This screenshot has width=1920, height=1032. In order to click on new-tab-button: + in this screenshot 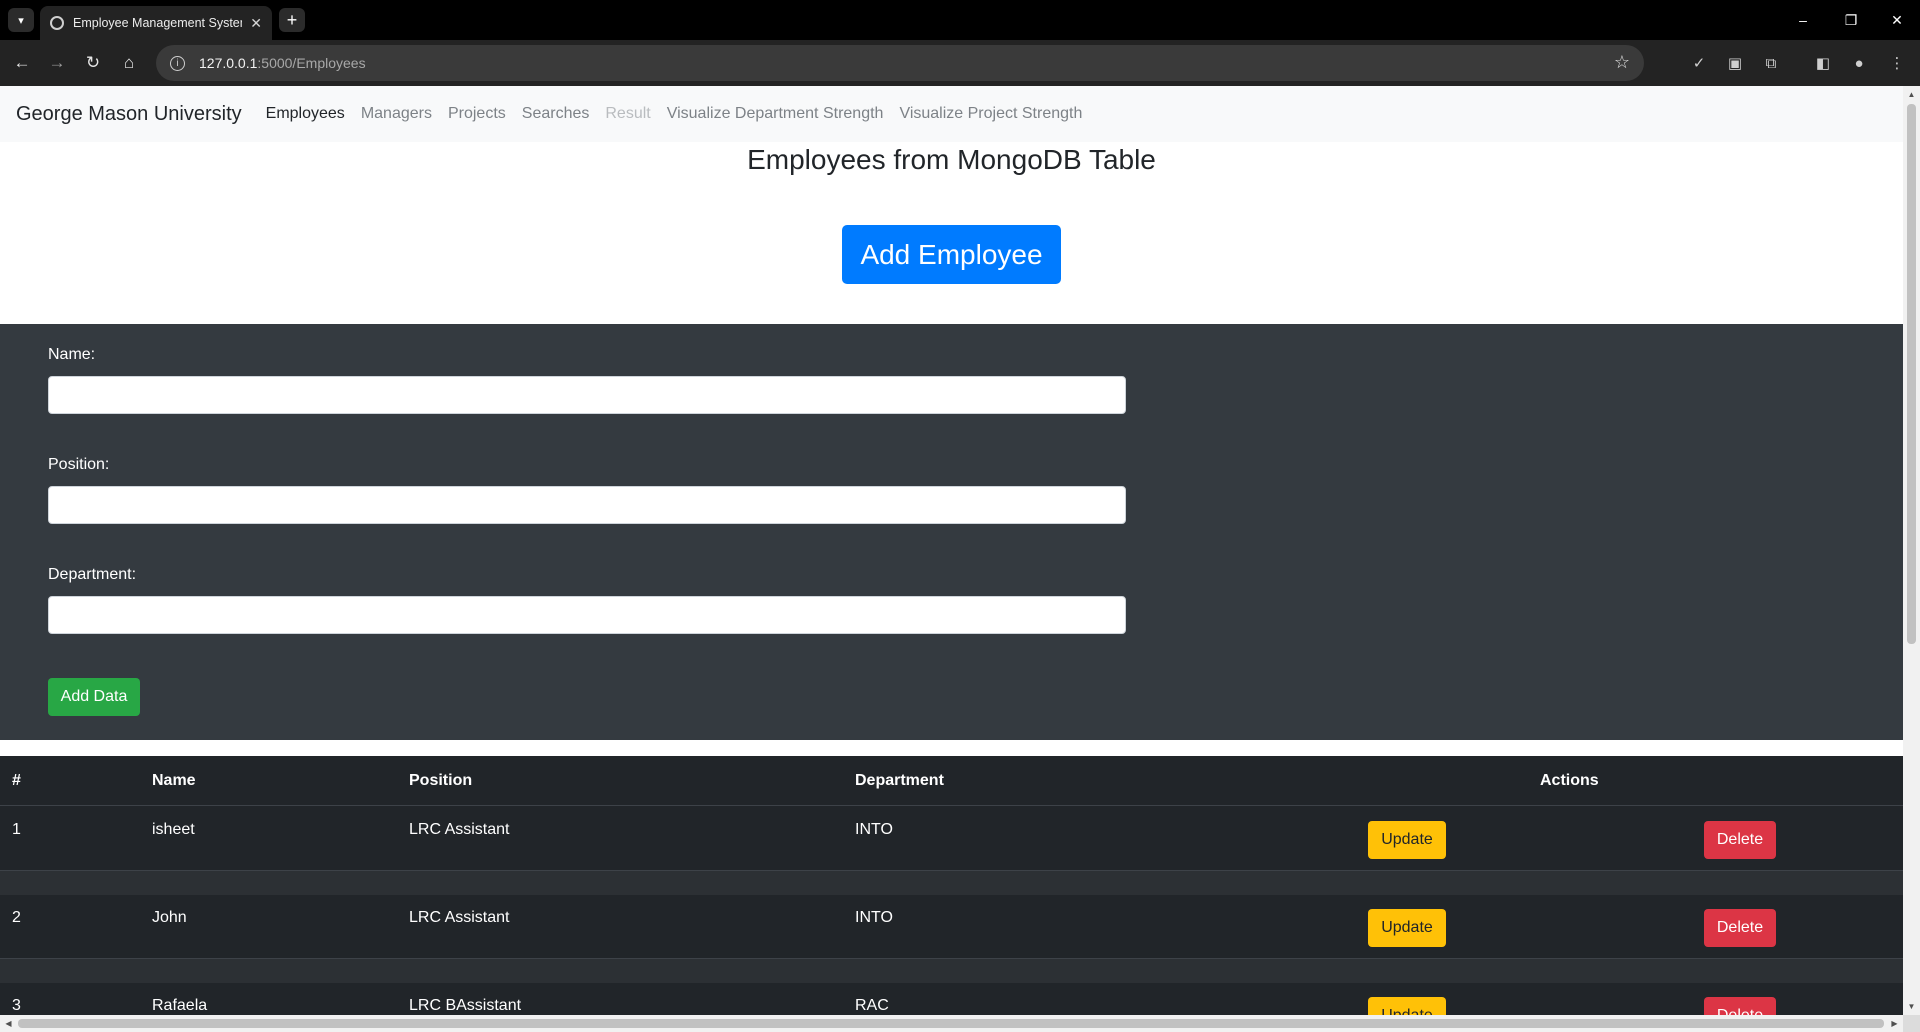, I will do `click(292, 20)`.